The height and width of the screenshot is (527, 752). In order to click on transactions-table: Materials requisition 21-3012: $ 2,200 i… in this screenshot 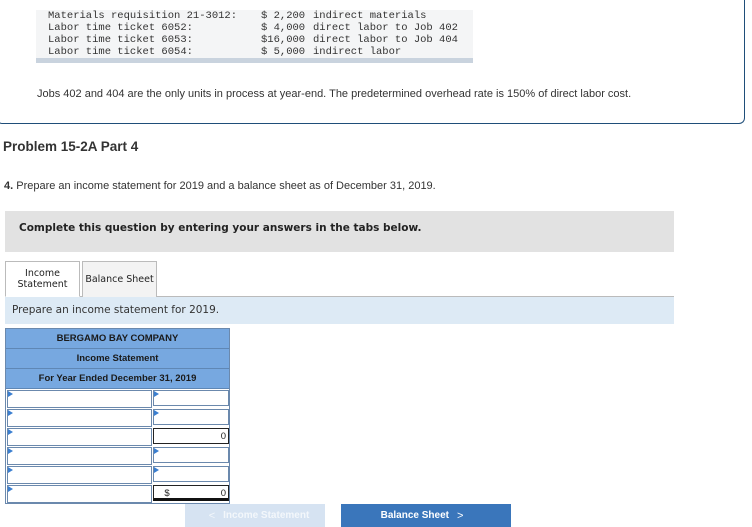, I will do `click(254, 36)`.